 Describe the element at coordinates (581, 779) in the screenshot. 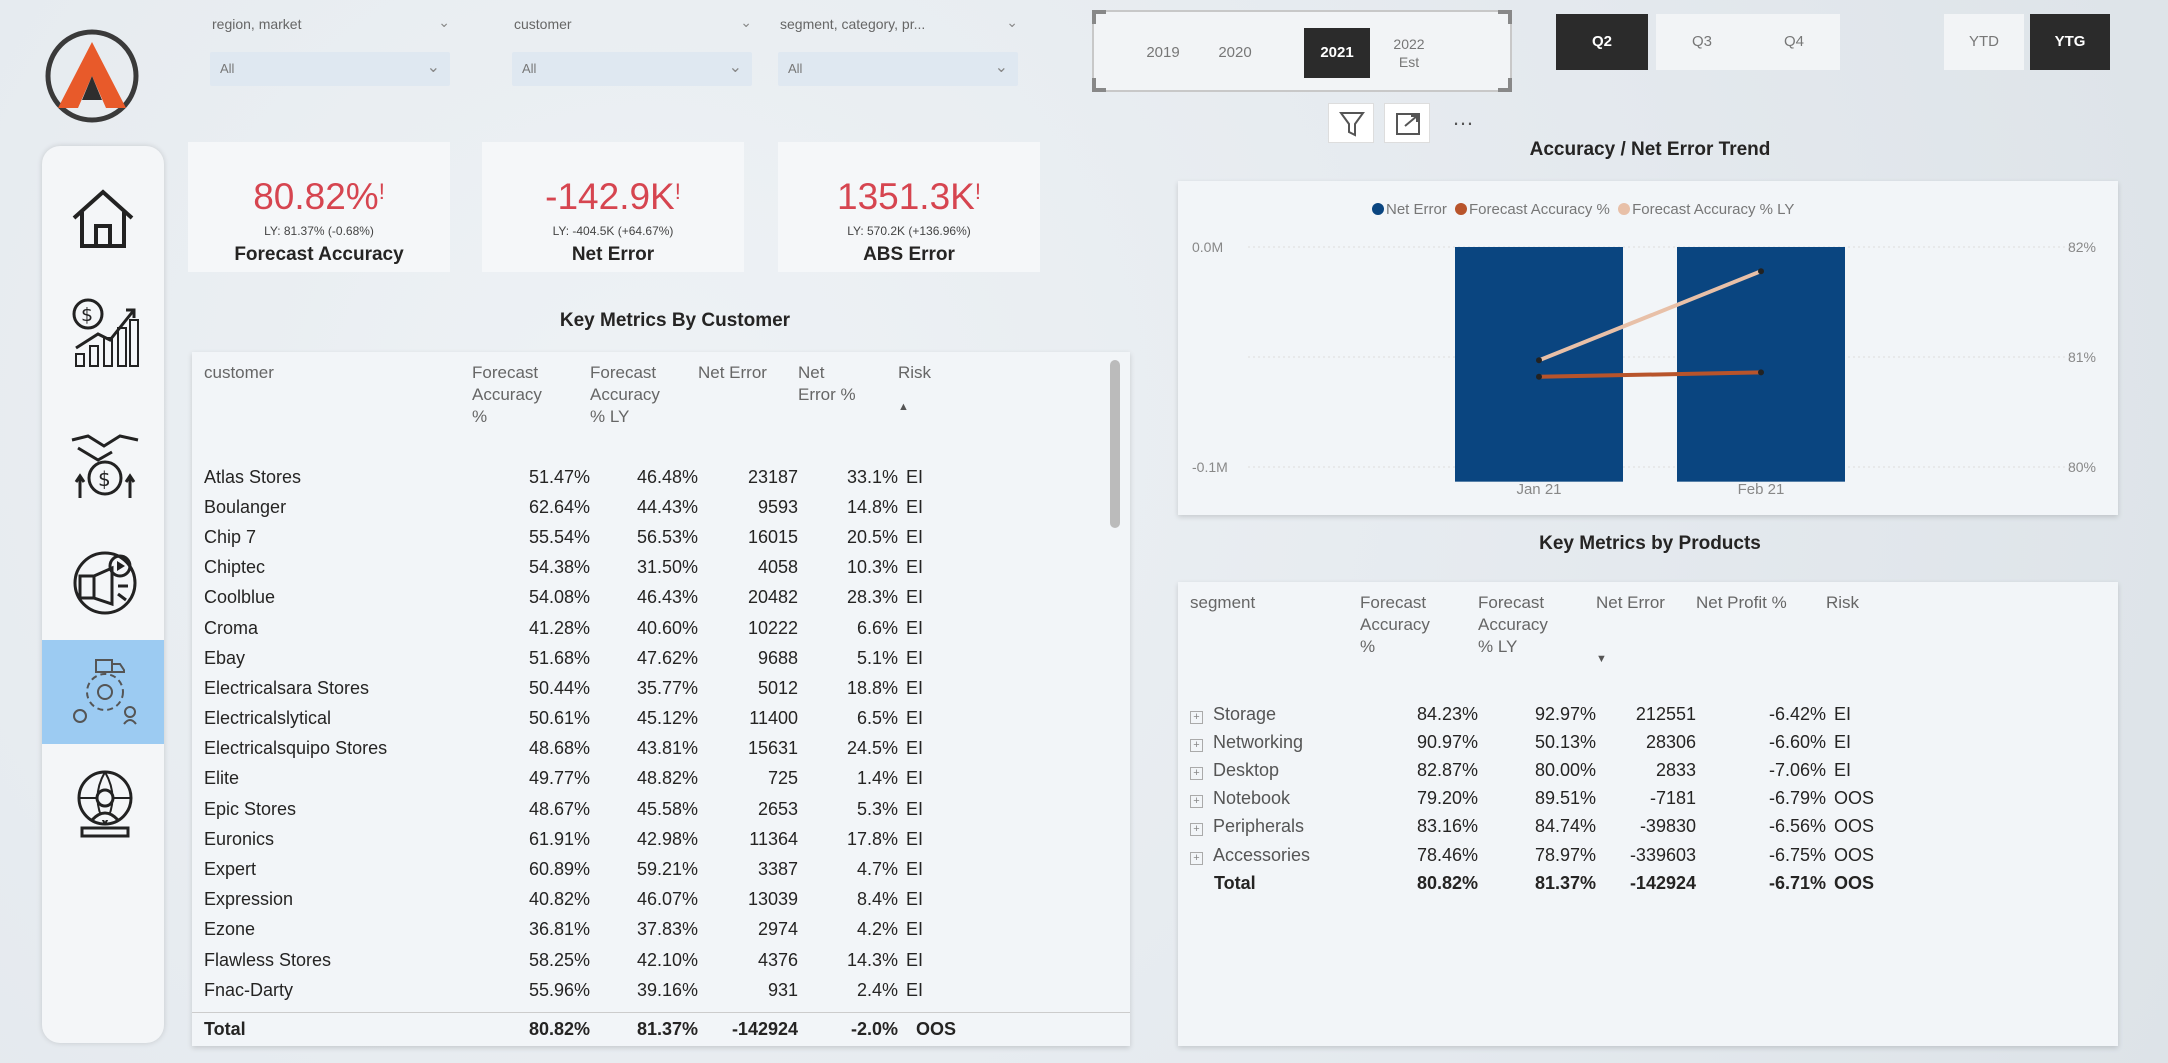

I see `table-row: Elite 49.77% 48.82% 725 1.4% EI` at that location.